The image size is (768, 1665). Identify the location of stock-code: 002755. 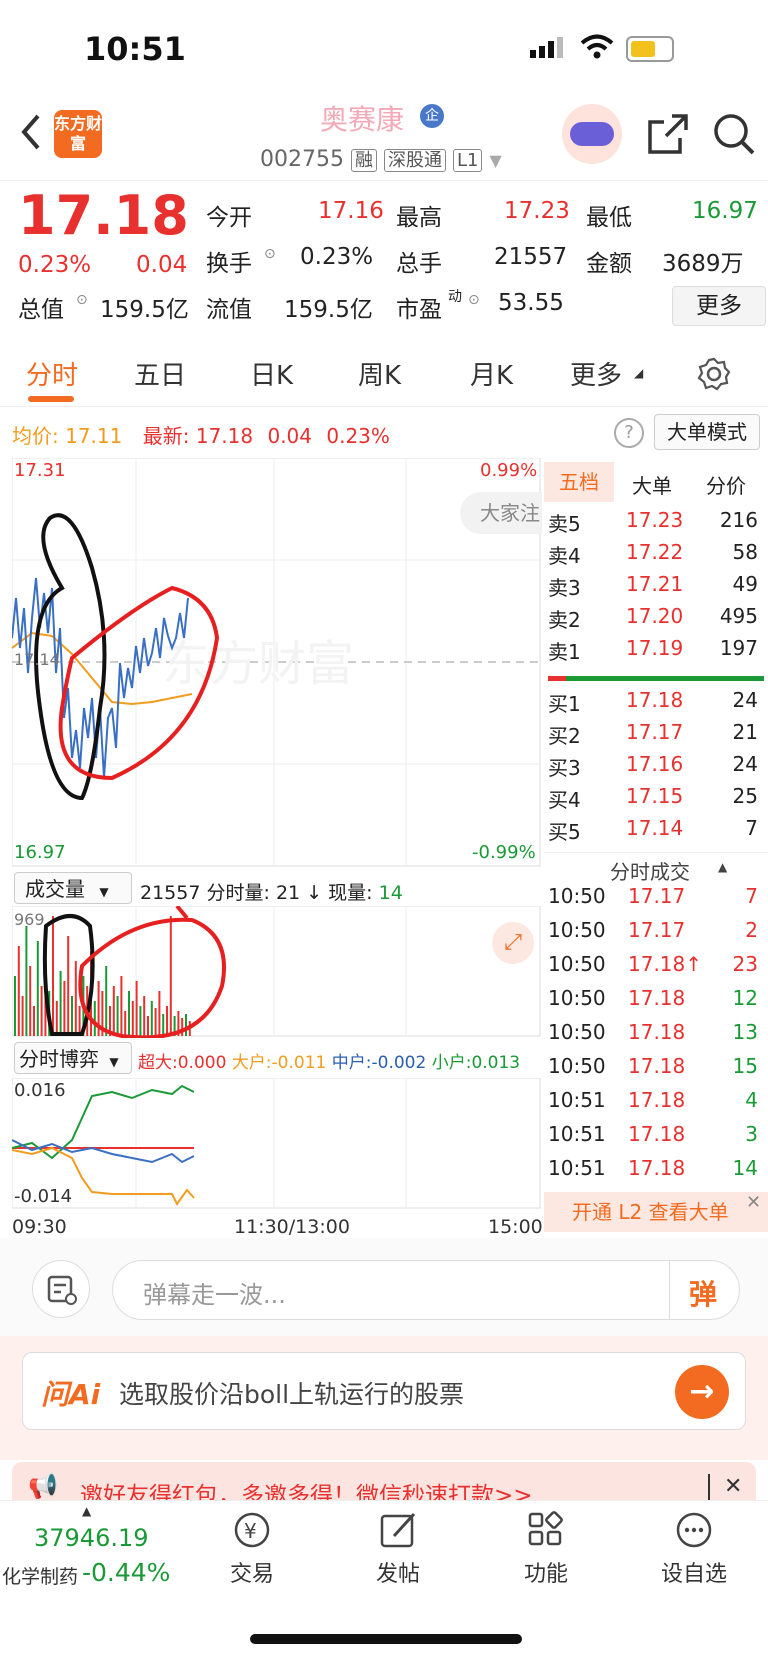
(302, 159).